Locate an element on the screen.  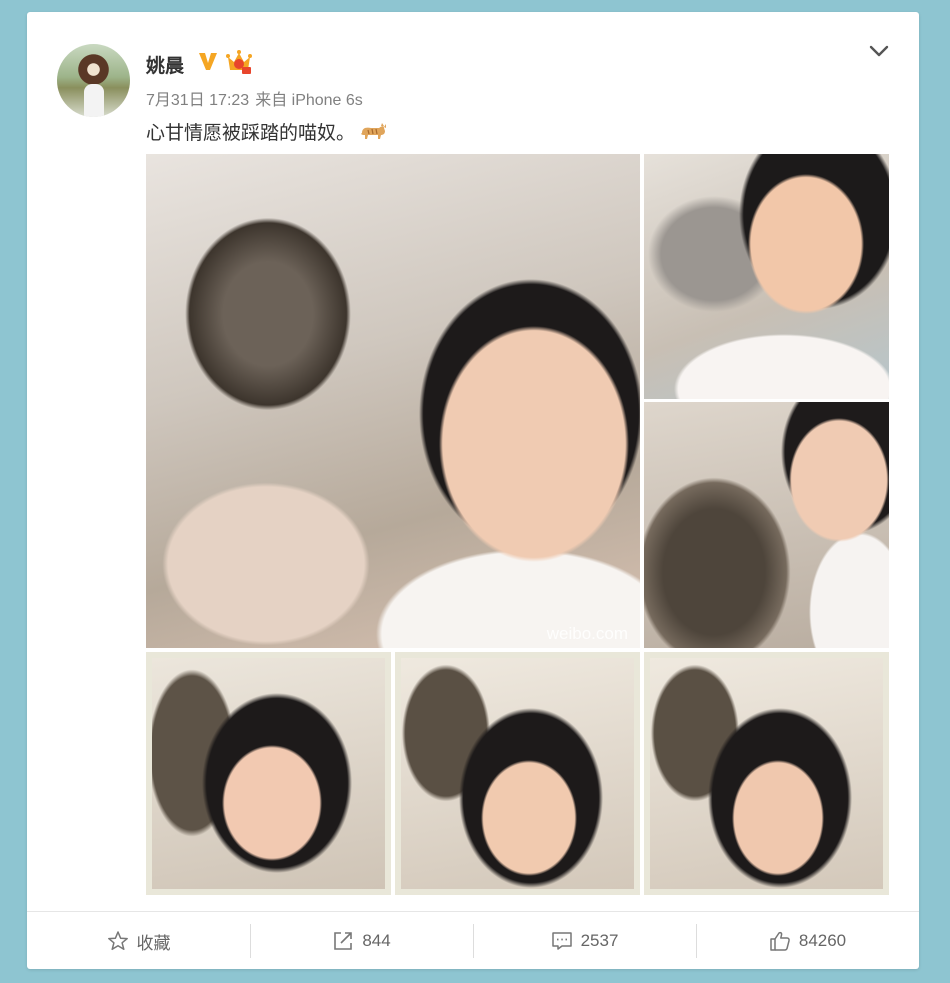
action-bar: 收藏 844 2537 84260 is located at coordinates (473, 940).